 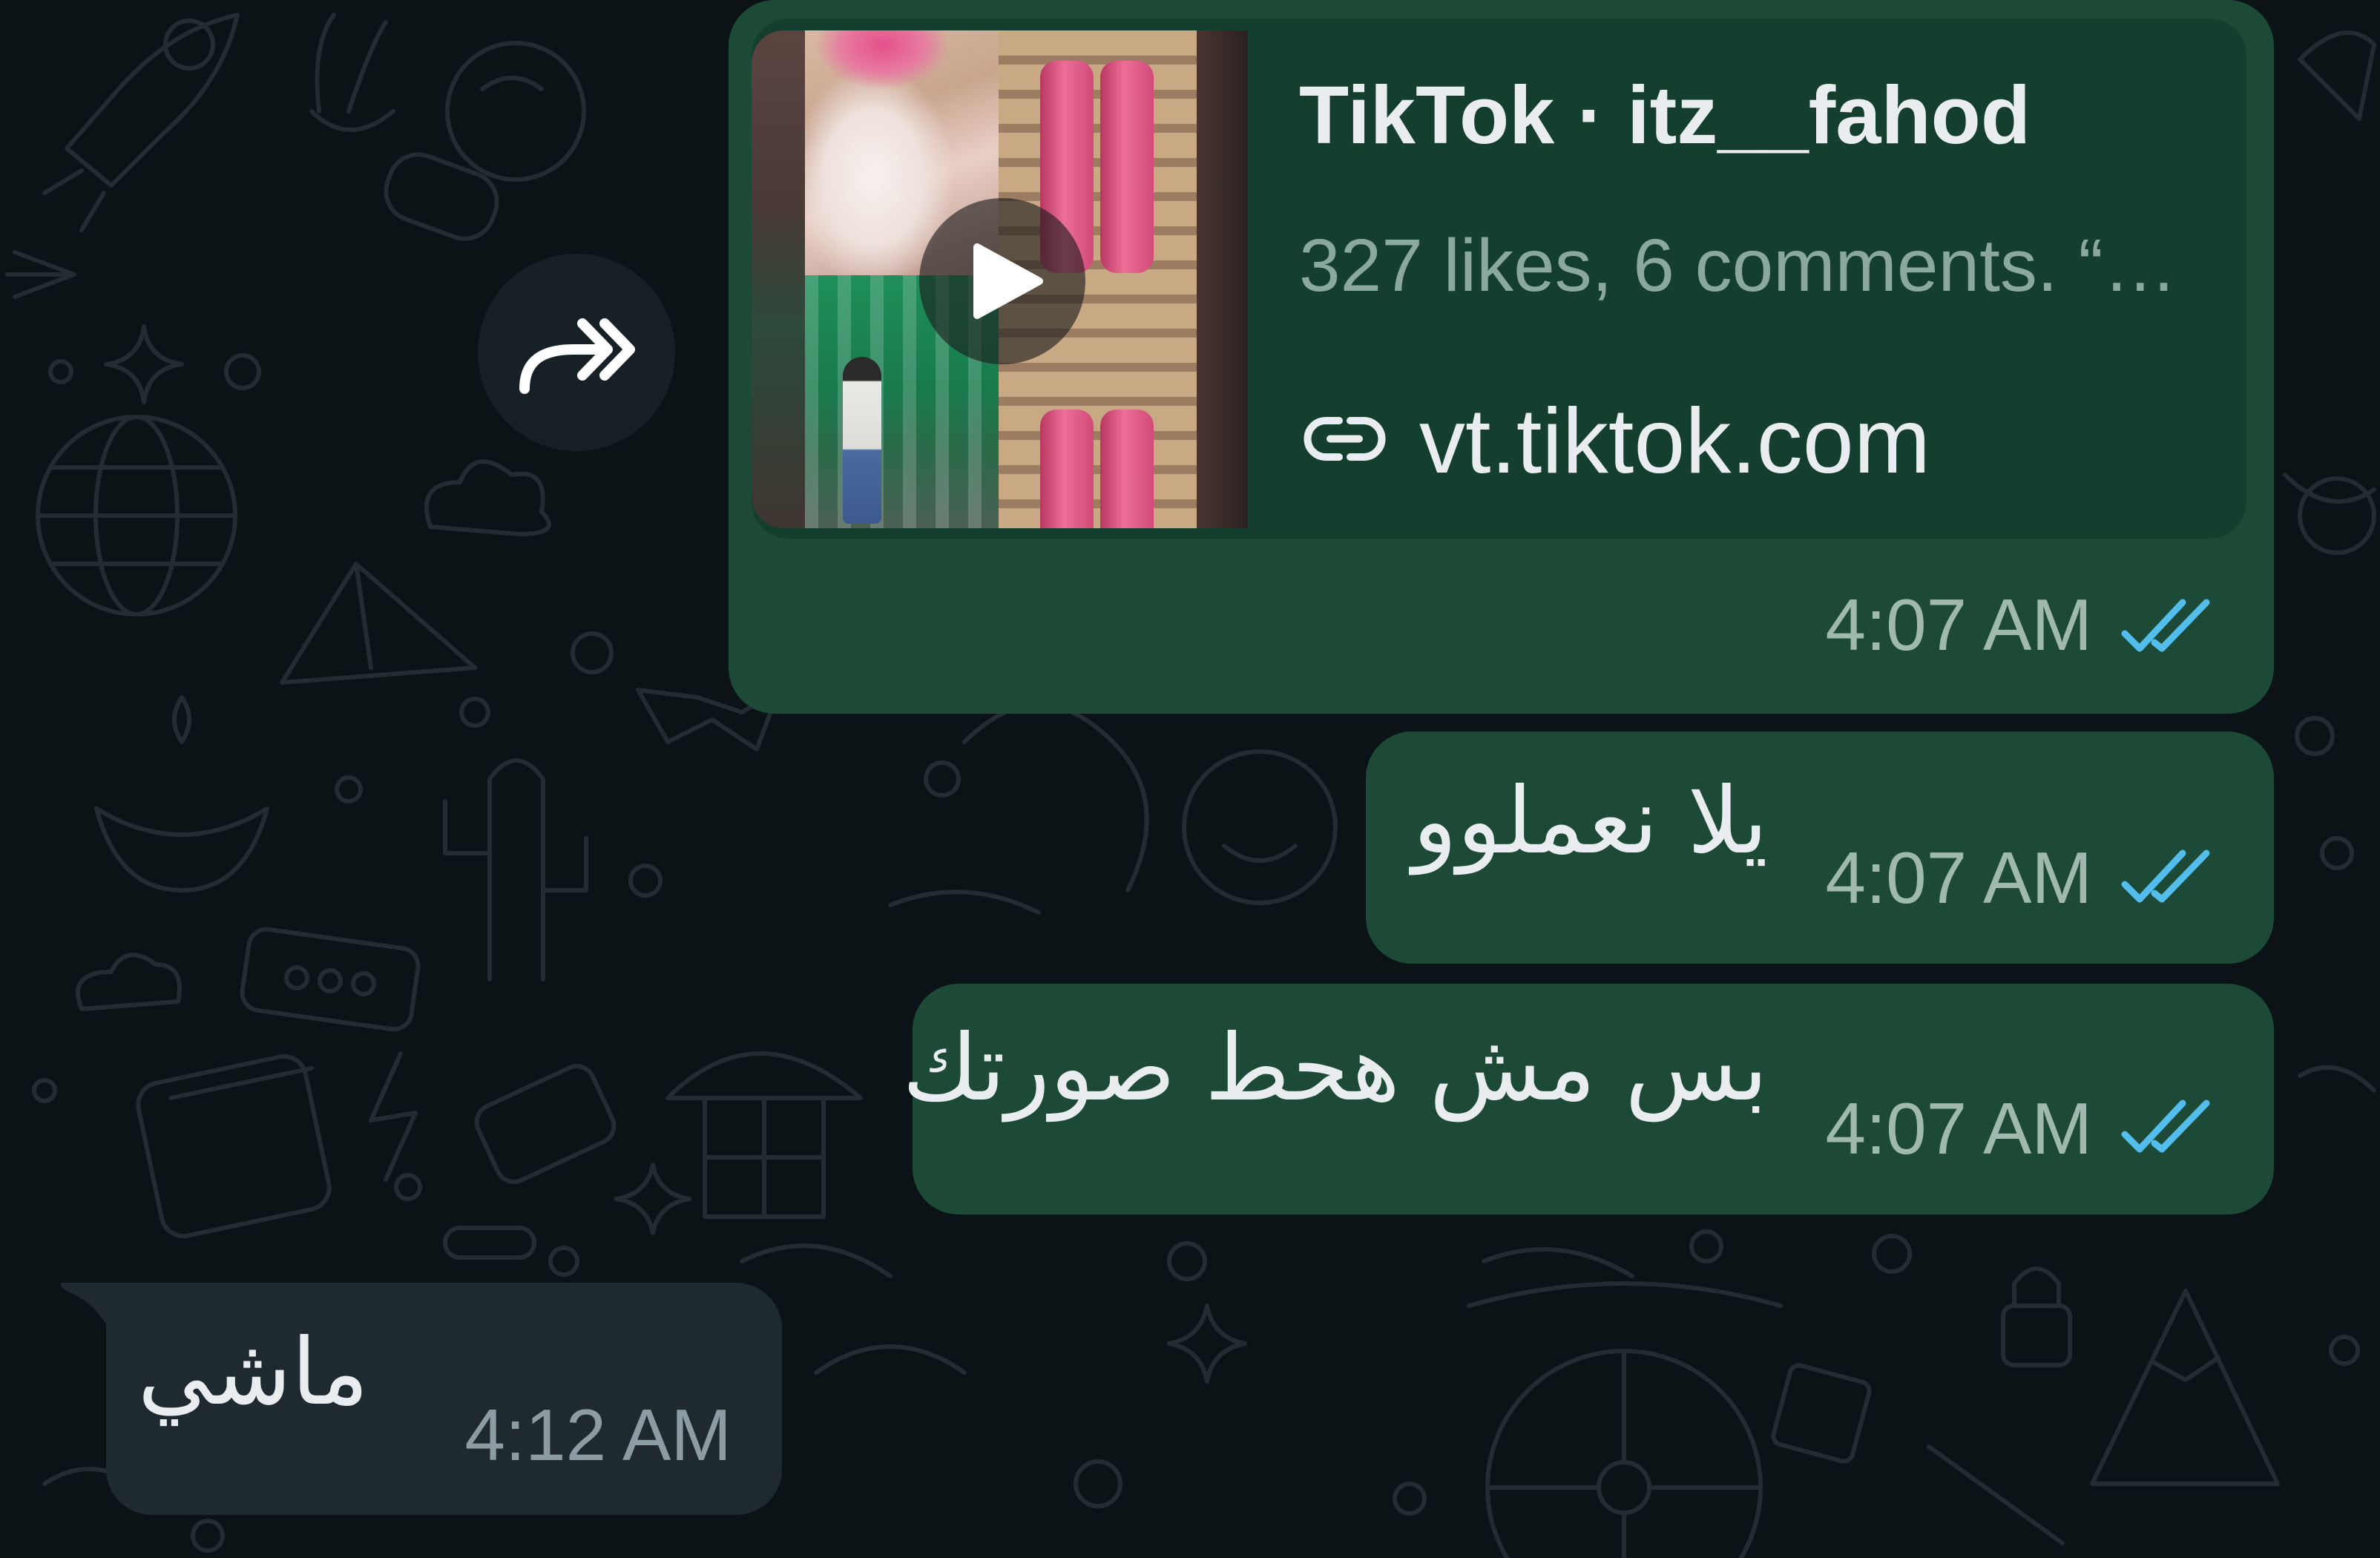 What do you see at coordinates (598, 1435) in the screenshot?
I see `message-time: 4:12 AM` at bounding box center [598, 1435].